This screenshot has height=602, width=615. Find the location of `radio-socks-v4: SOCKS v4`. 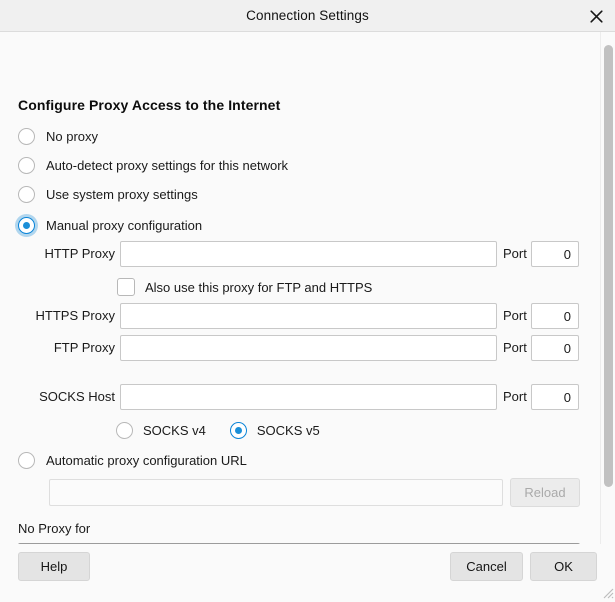

radio-socks-v4: SOCKS v4 is located at coordinates (161, 430).